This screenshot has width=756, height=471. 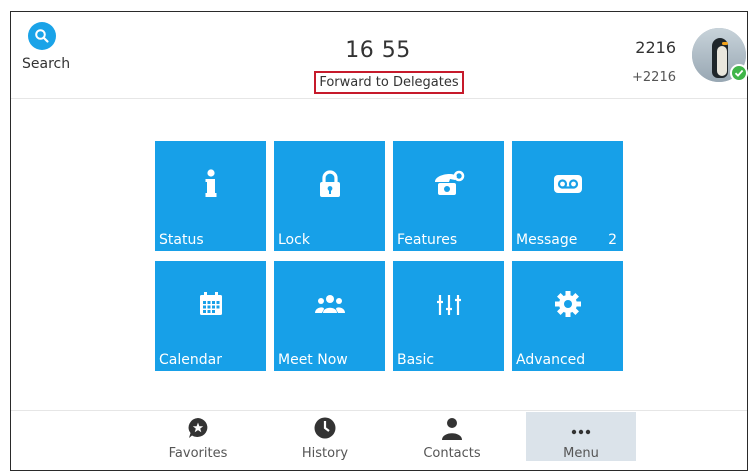 I want to click on tile-meet-now: Meet Now, so click(x=329, y=316).